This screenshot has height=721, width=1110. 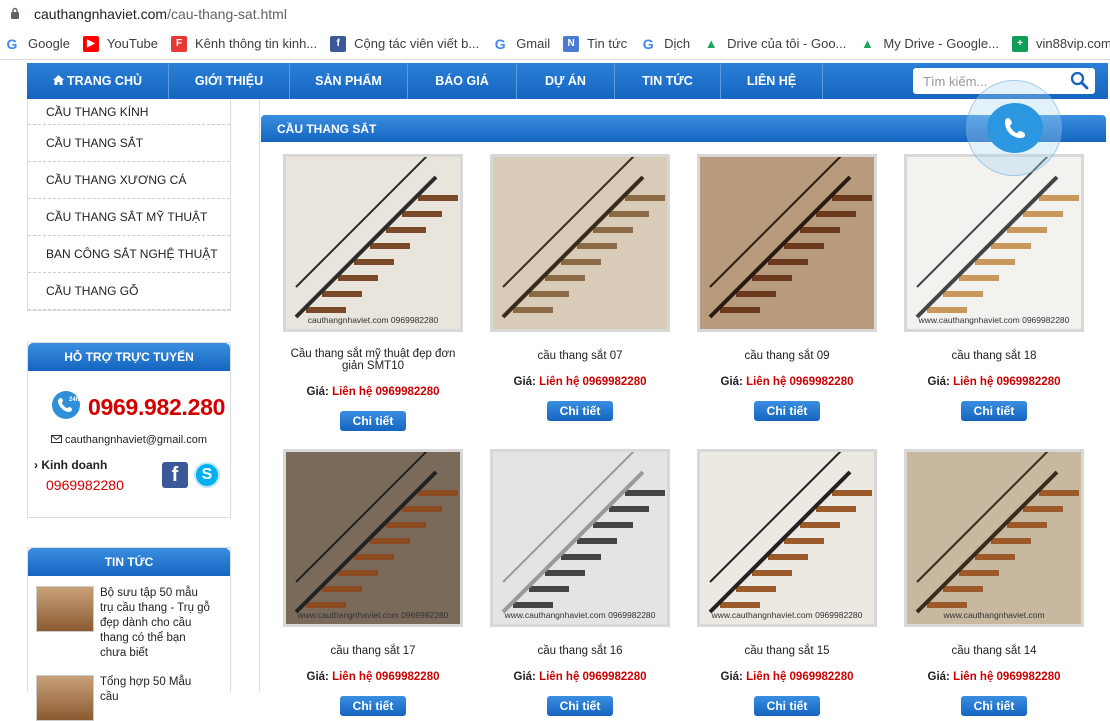 I want to click on call-button, so click(x=1014, y=128).